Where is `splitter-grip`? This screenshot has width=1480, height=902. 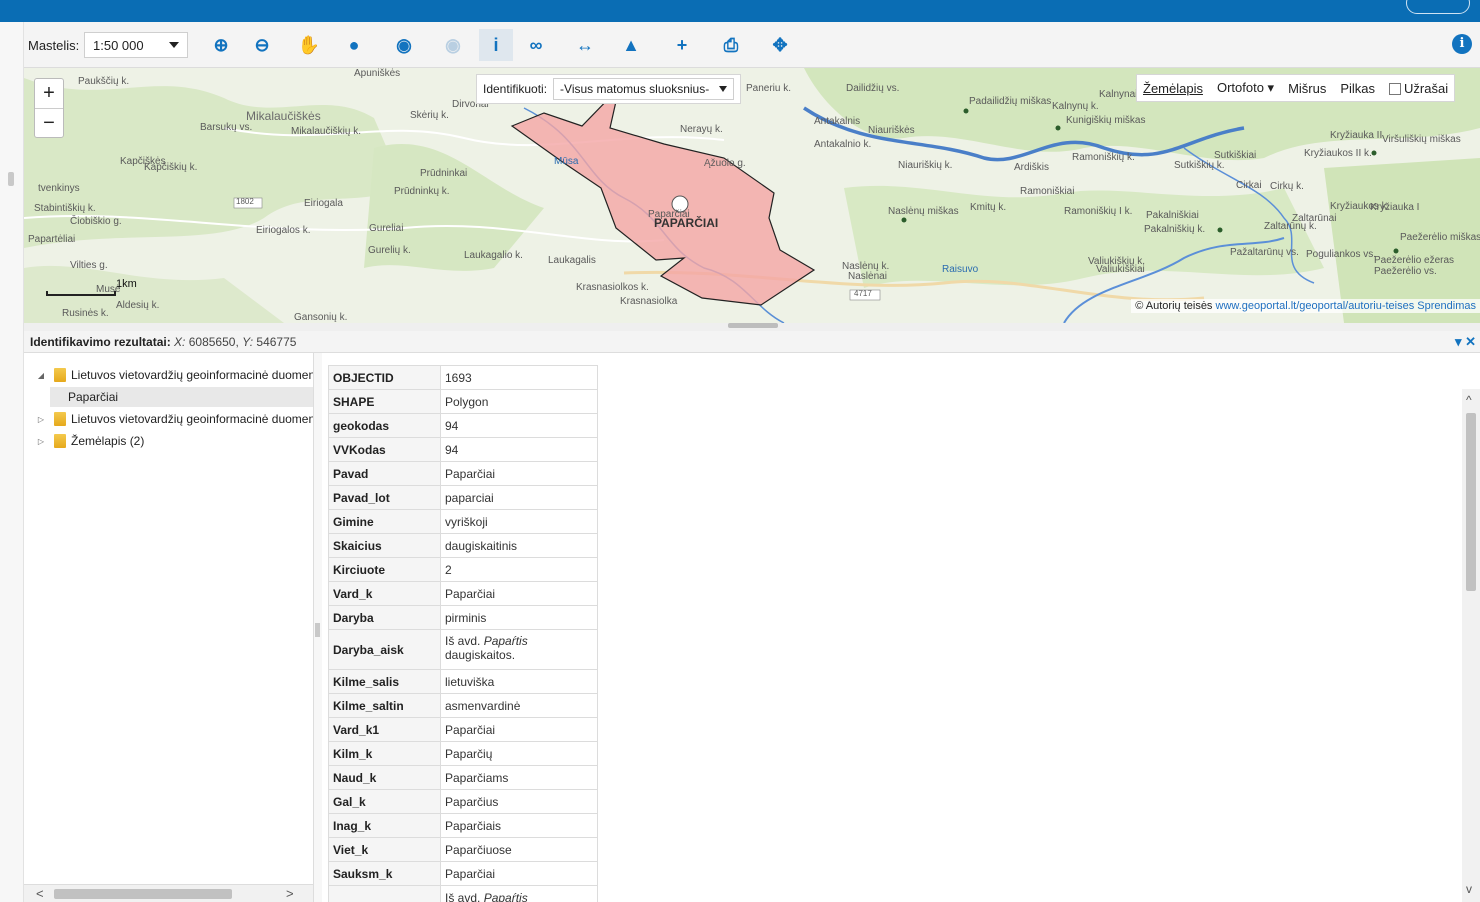 splitter-grip is located at coordinates (317, 630).